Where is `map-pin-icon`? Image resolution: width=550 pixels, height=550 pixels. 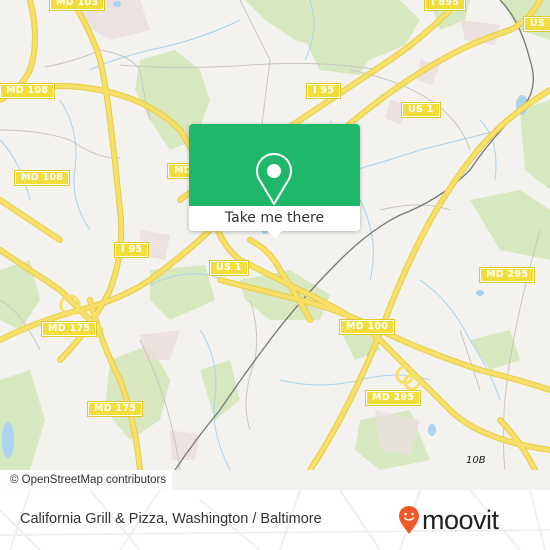
map-pin-icon is located at coordinates (274, 179).